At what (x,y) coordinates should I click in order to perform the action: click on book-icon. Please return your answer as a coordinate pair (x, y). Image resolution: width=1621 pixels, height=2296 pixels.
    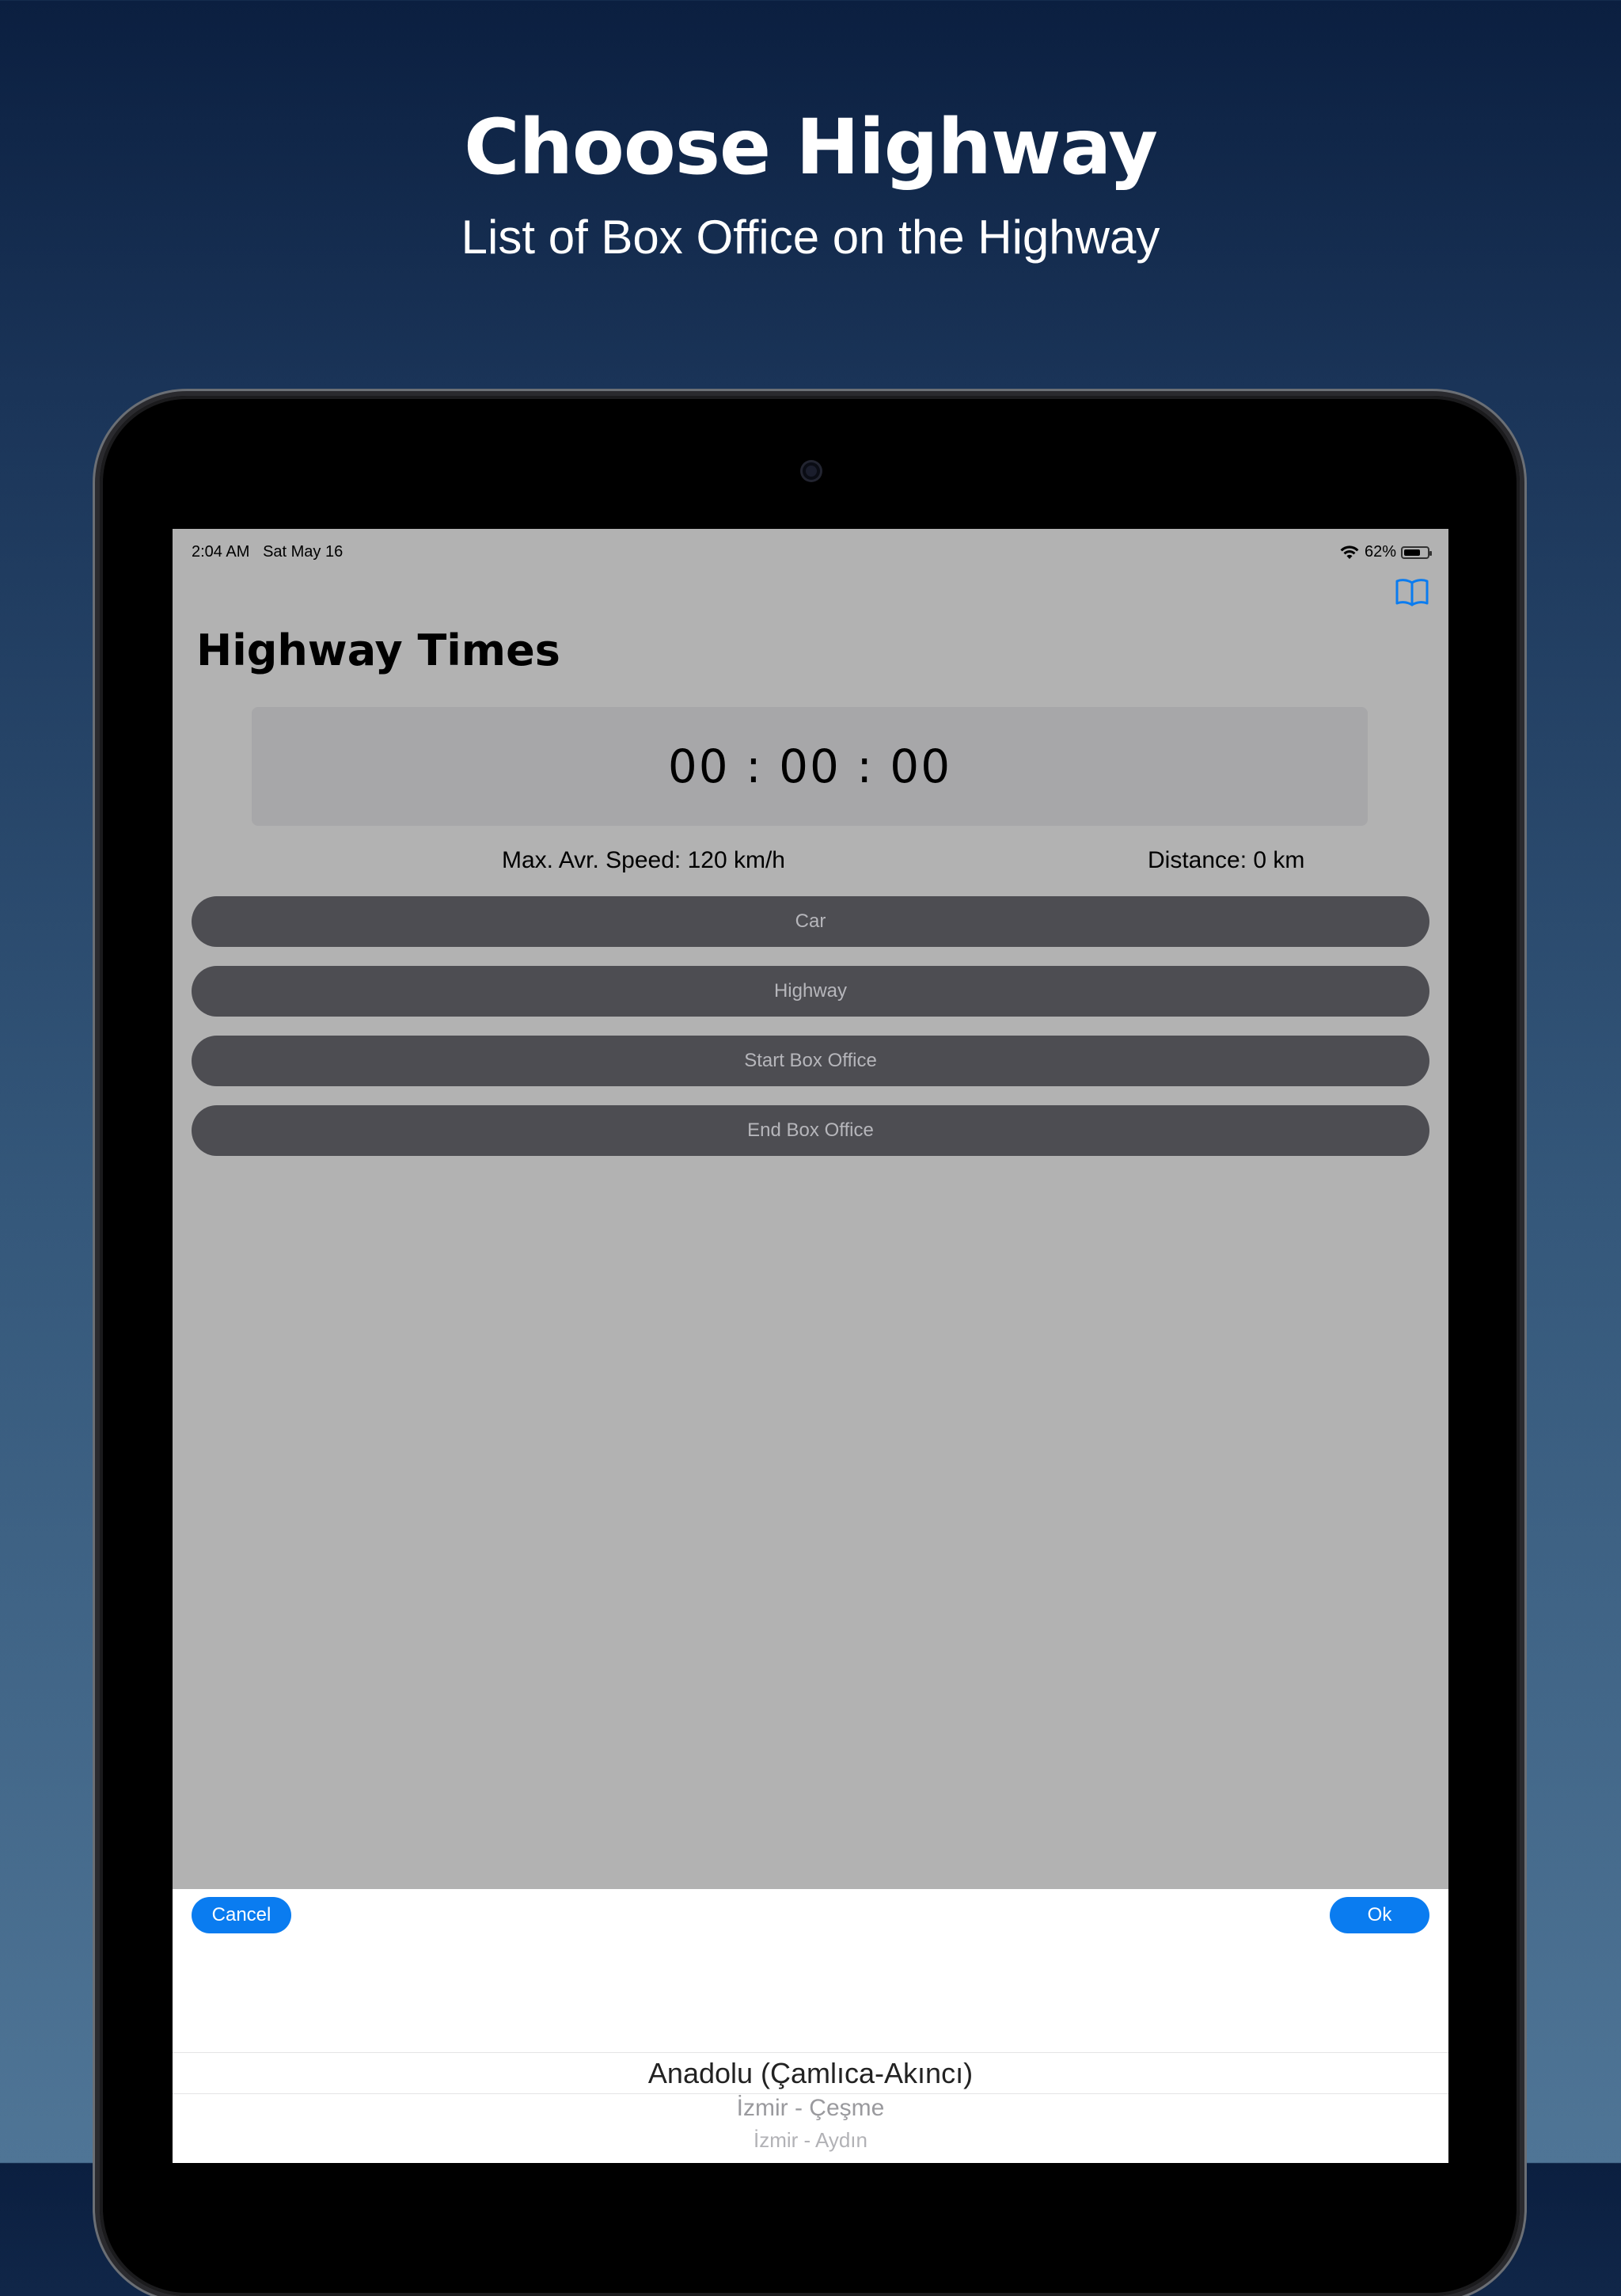
    Looking at the image, I should click on (1412, 592).